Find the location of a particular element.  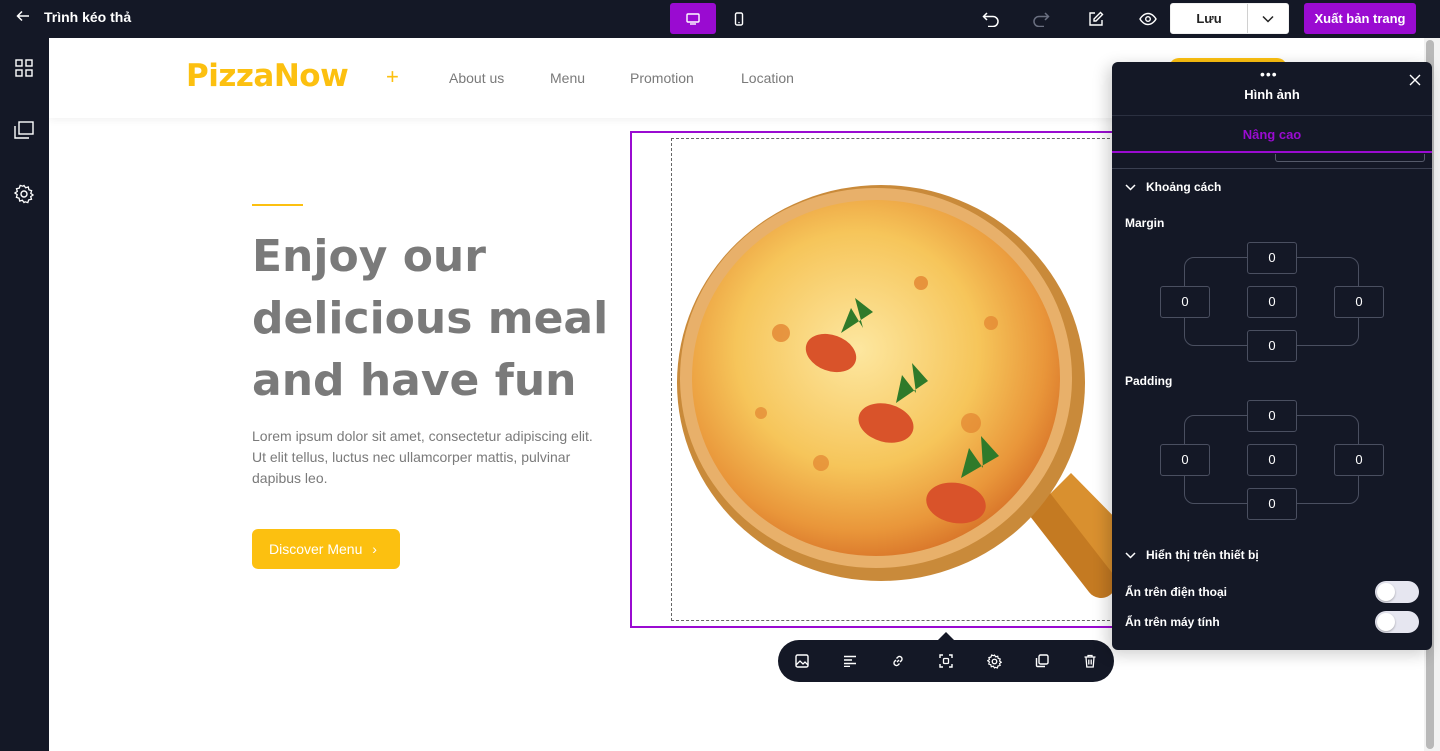

spacing-section-header: Khoảng cách is located at coordinates (1173, 187).